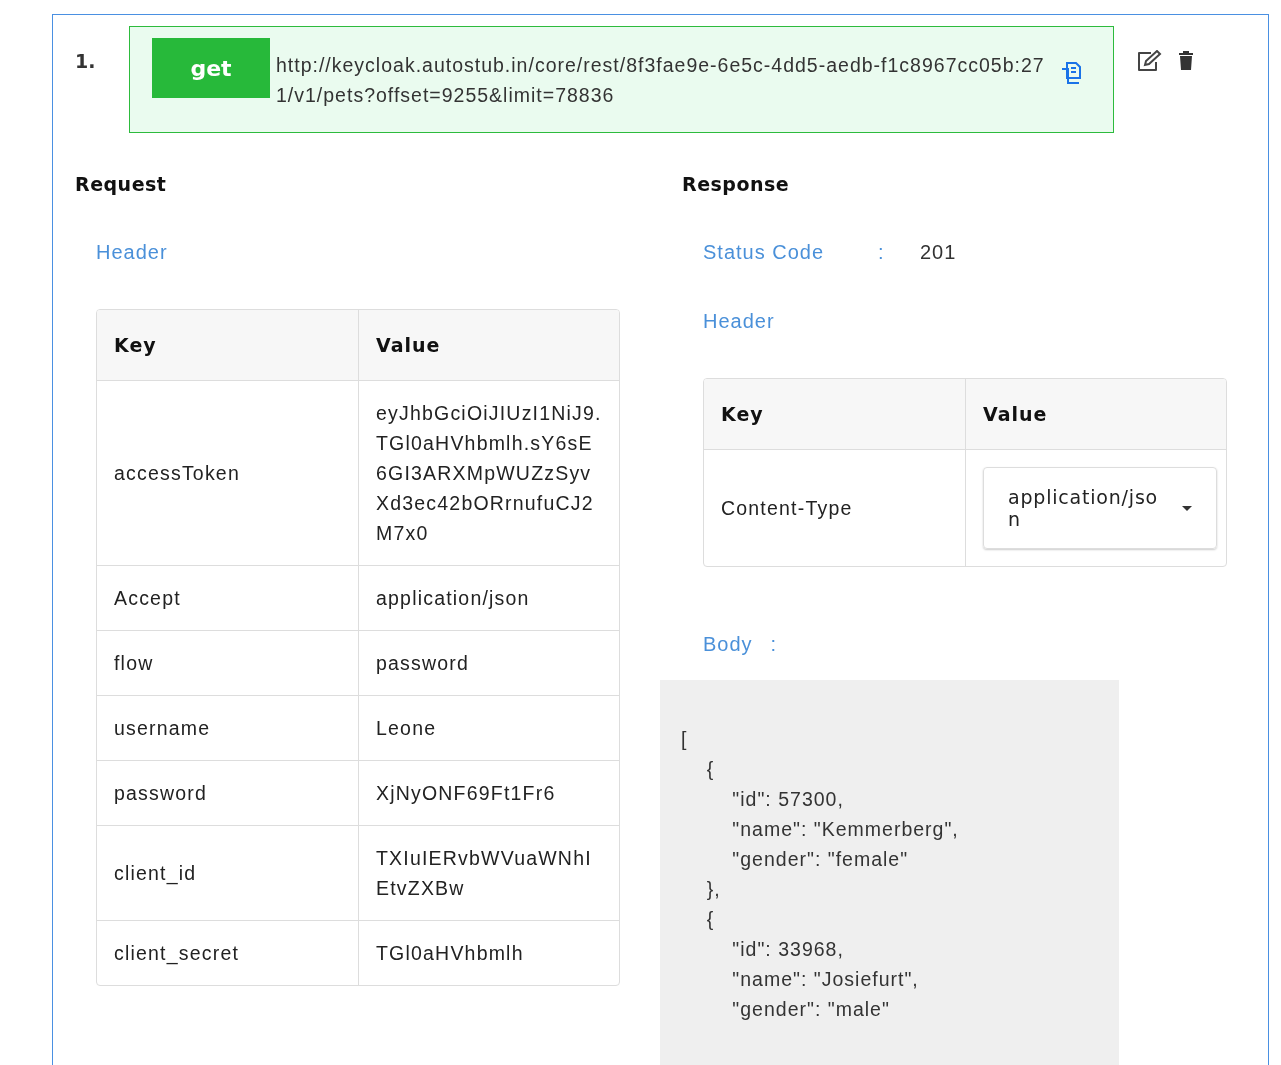  I want to click on table-cell-text: accessToken, so click(177, 473).